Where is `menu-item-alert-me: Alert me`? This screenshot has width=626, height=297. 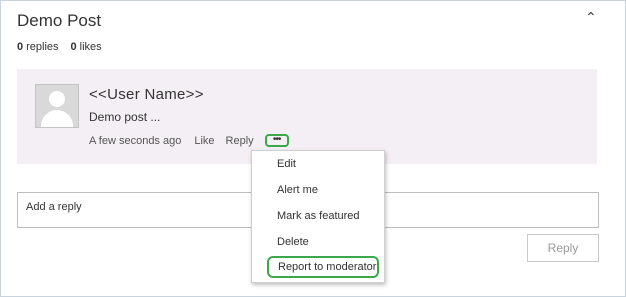 menu-item-alert-me: Alert me is located at coordinates (318, 190).